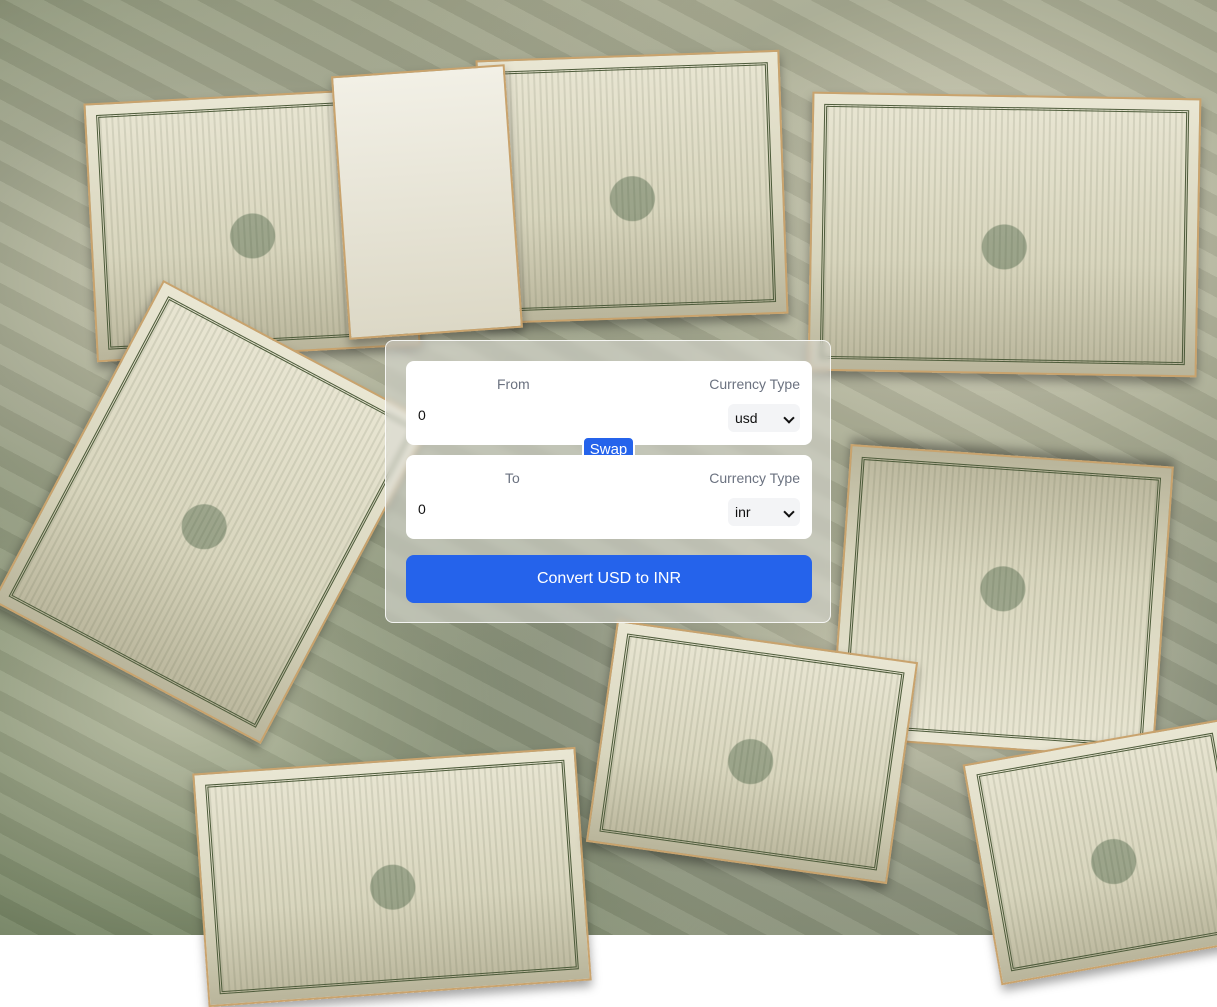 The height and width of the screenshot is (1007, 1217). Describe the element at coordinates (746, 418) in the screenshot. I see `from-currency-value: usd` at that location.